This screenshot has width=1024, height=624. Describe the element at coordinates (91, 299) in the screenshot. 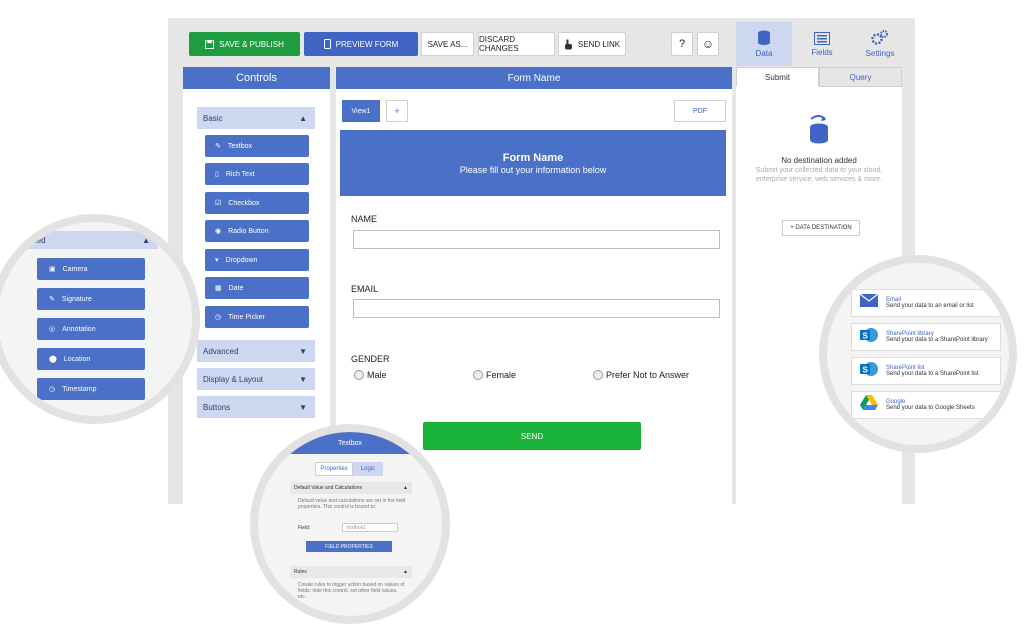

I see `control-signature: ✎ Signature` at that location.